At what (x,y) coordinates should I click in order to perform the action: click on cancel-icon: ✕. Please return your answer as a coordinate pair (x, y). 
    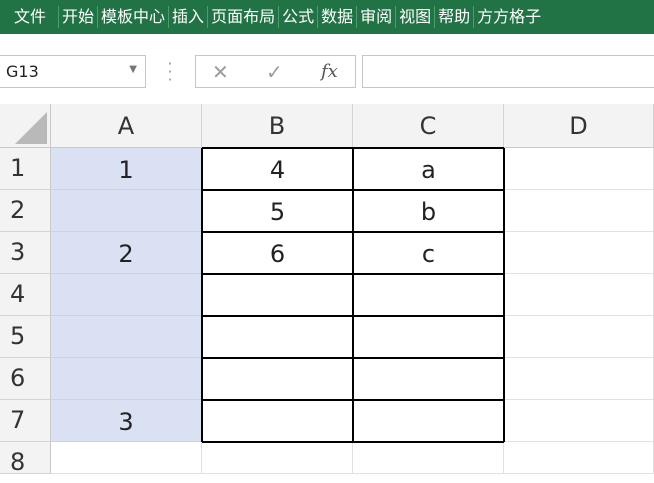
    Looking at the image, I should click on (220, 72).